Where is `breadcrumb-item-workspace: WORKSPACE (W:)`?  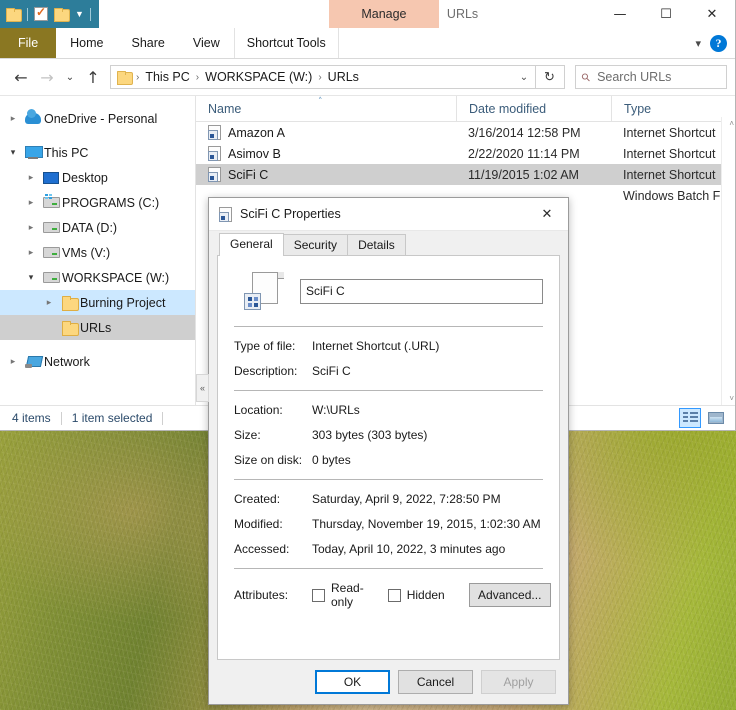 breadcrumb-item-workspace: WORKSPACE (W:) is located at coordinates (258, 77).